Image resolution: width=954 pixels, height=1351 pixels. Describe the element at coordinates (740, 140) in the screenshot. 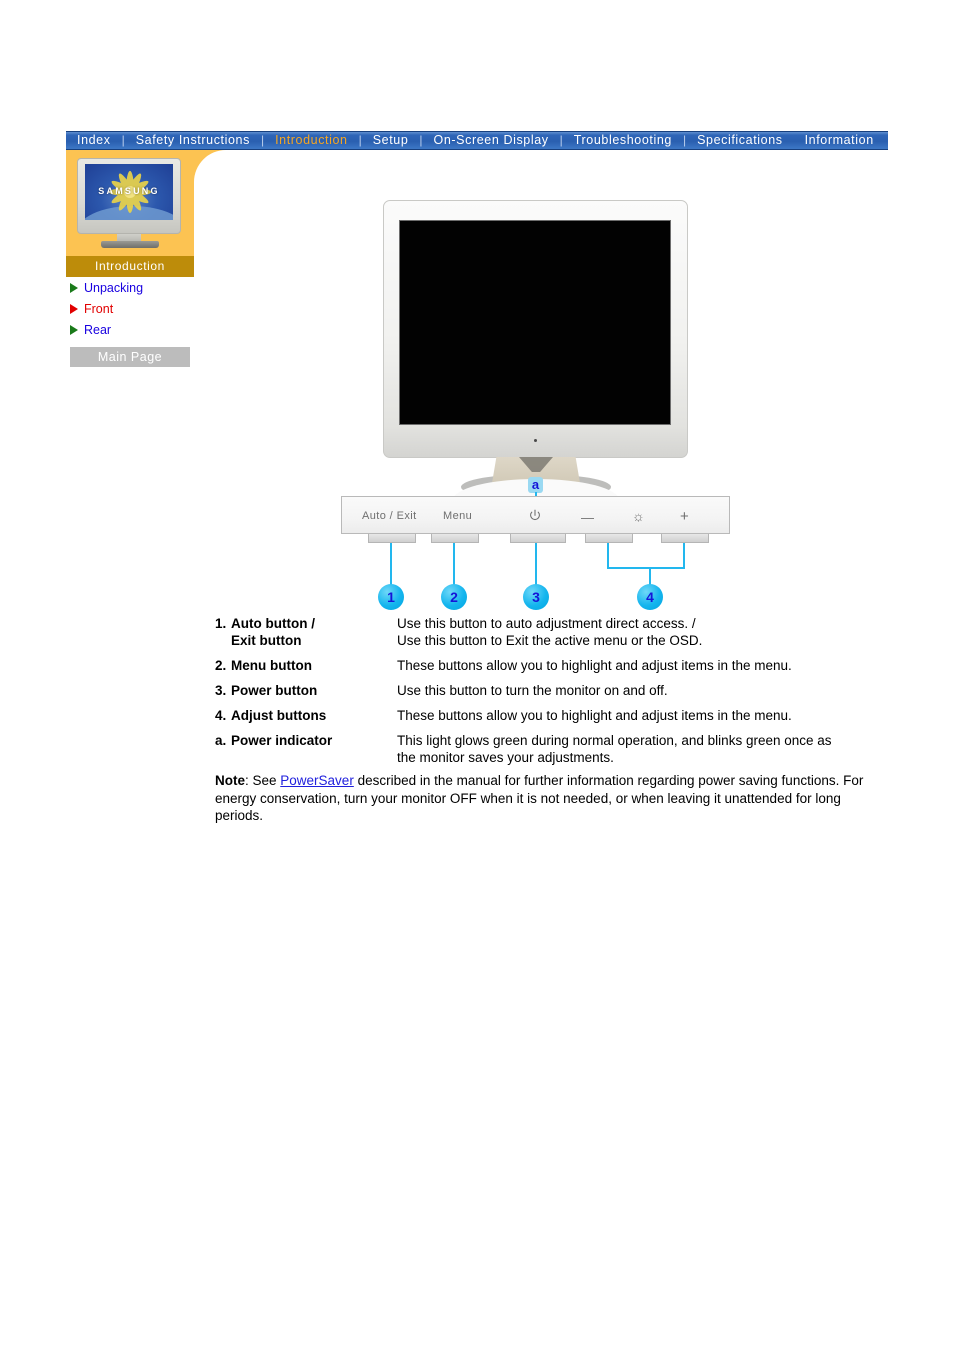

I see `nav-item-specifications: Specifications` at that location.